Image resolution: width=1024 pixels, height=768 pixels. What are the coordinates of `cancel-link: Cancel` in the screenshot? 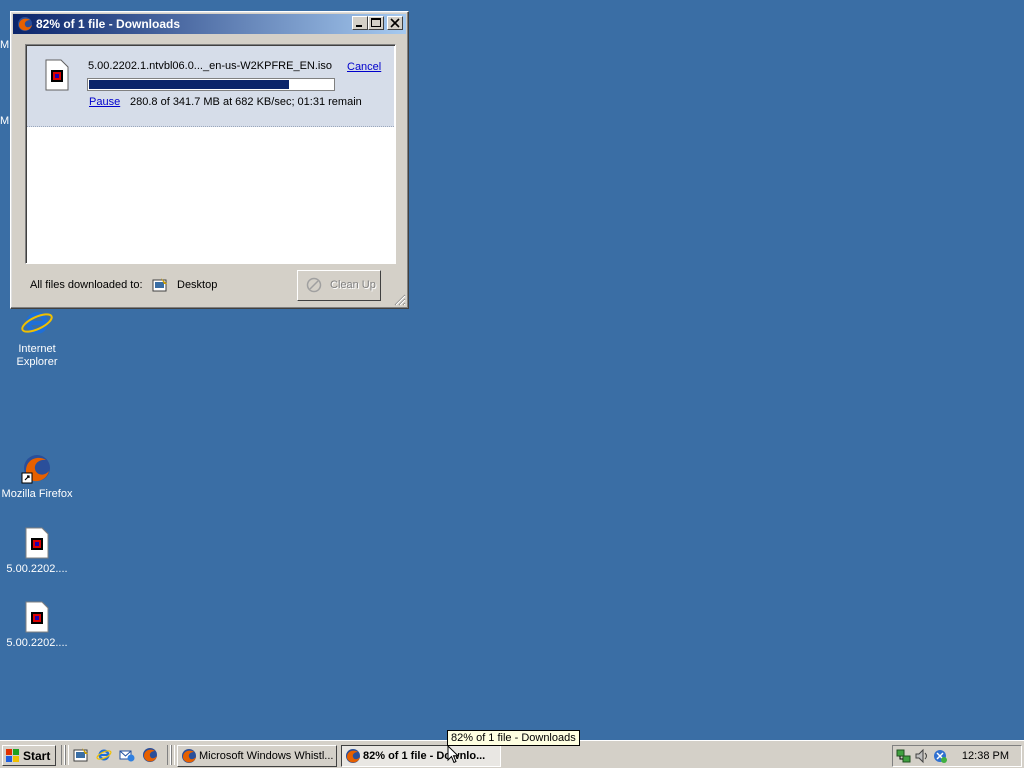 It's located at (364, 67).